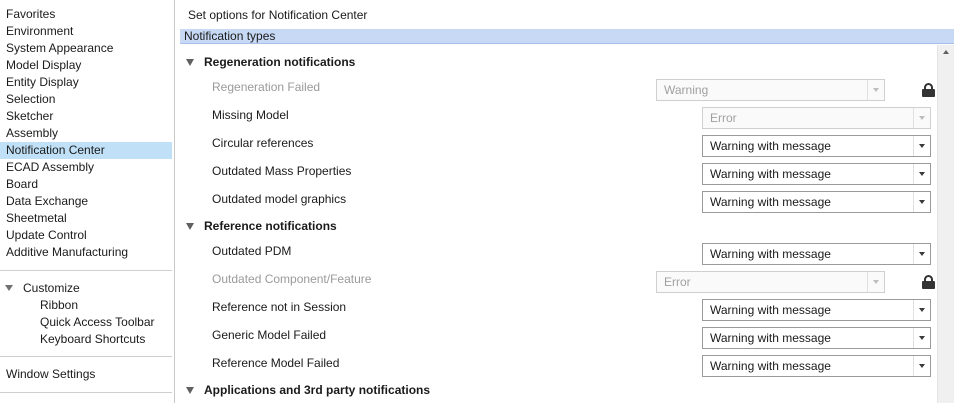 Image resolution: width=954 pixels, height=403 pixels. I want to click on sidebar-item-favorites: Favorites, so click(86, 14).